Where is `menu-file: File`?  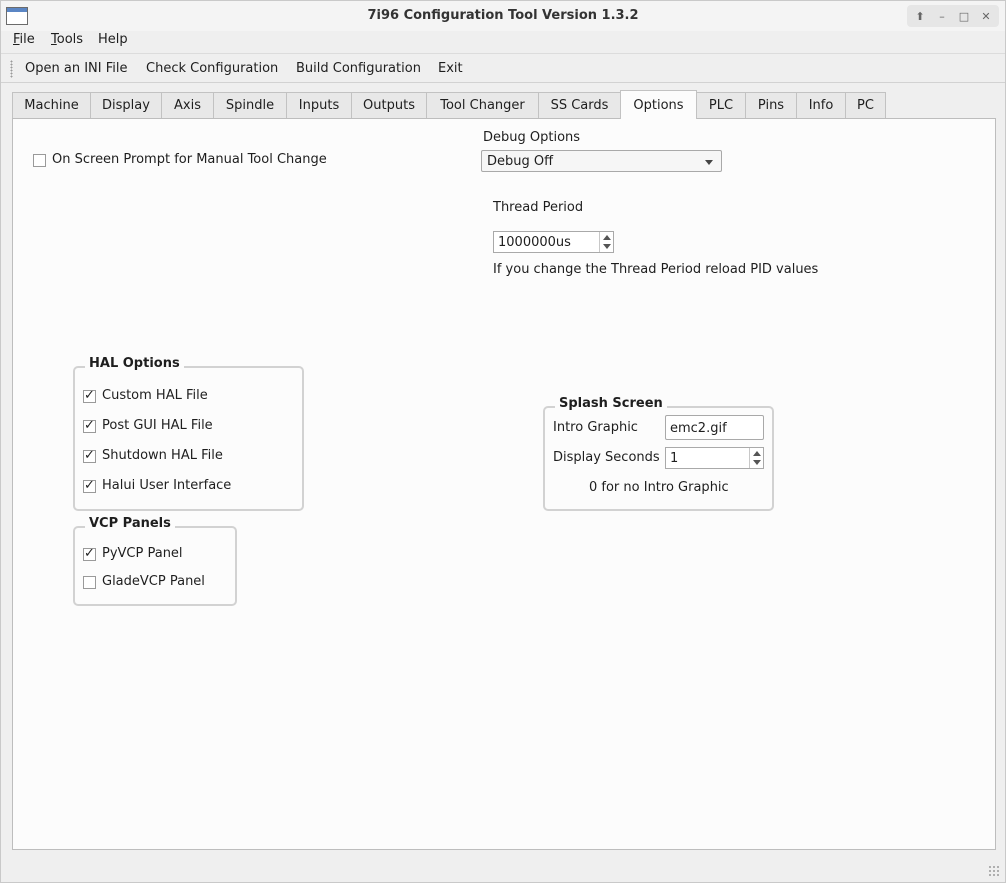 menu-file: File is located at coordinates (24, 39).